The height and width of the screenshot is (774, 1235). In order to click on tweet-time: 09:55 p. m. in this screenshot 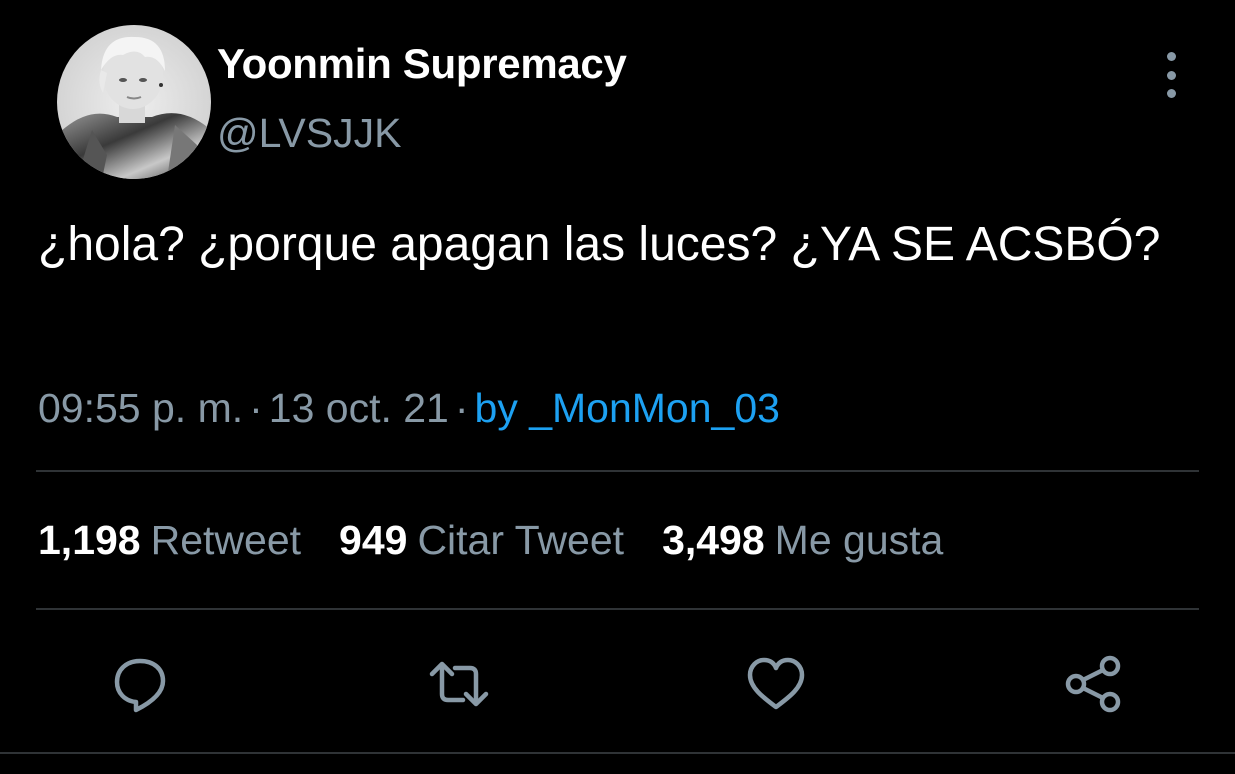, I will do `click(140, 408)`.